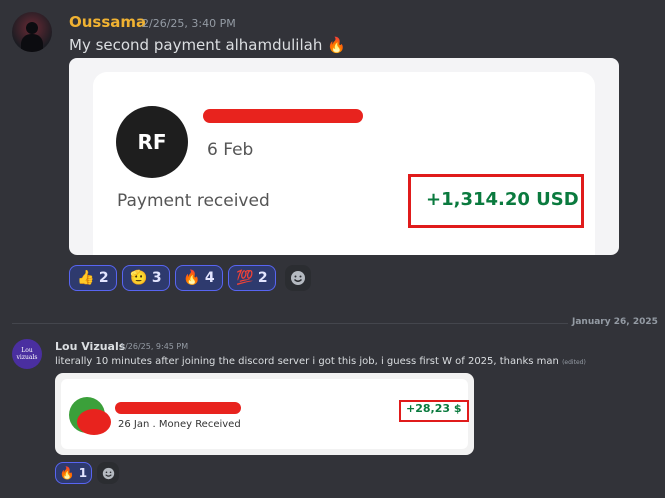  I want to click on reaction-thumbs-up: 👍 2, so click(93, 278).